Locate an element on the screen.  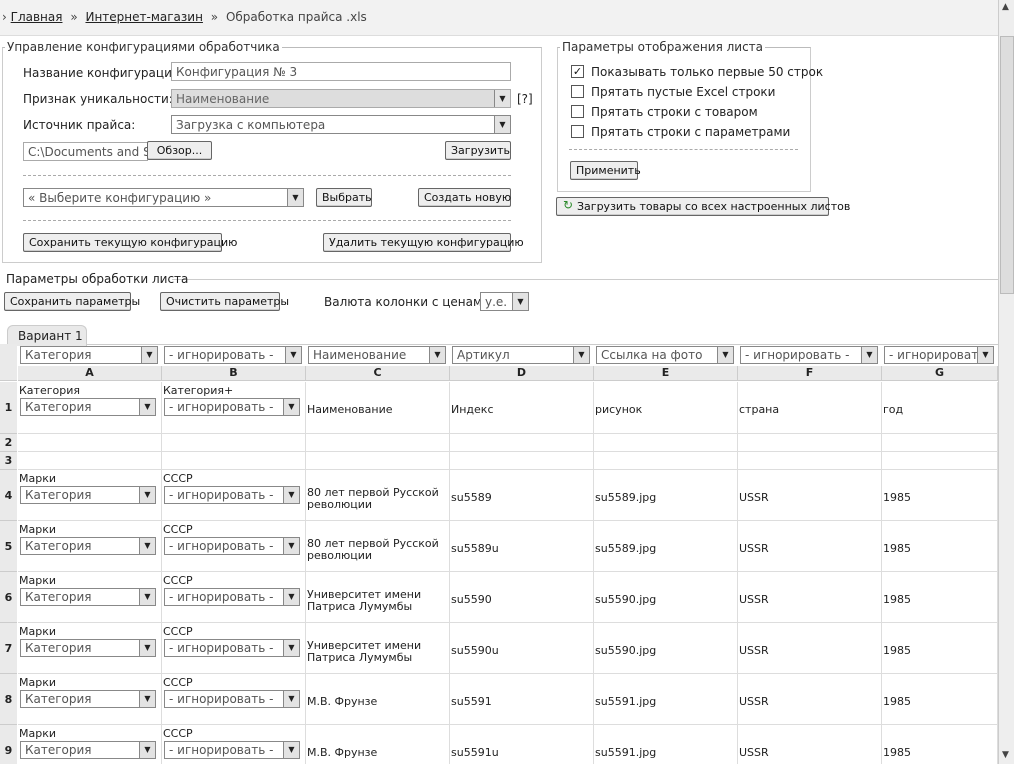
unique-help-link: [?] is located at coordinates (525, 99).